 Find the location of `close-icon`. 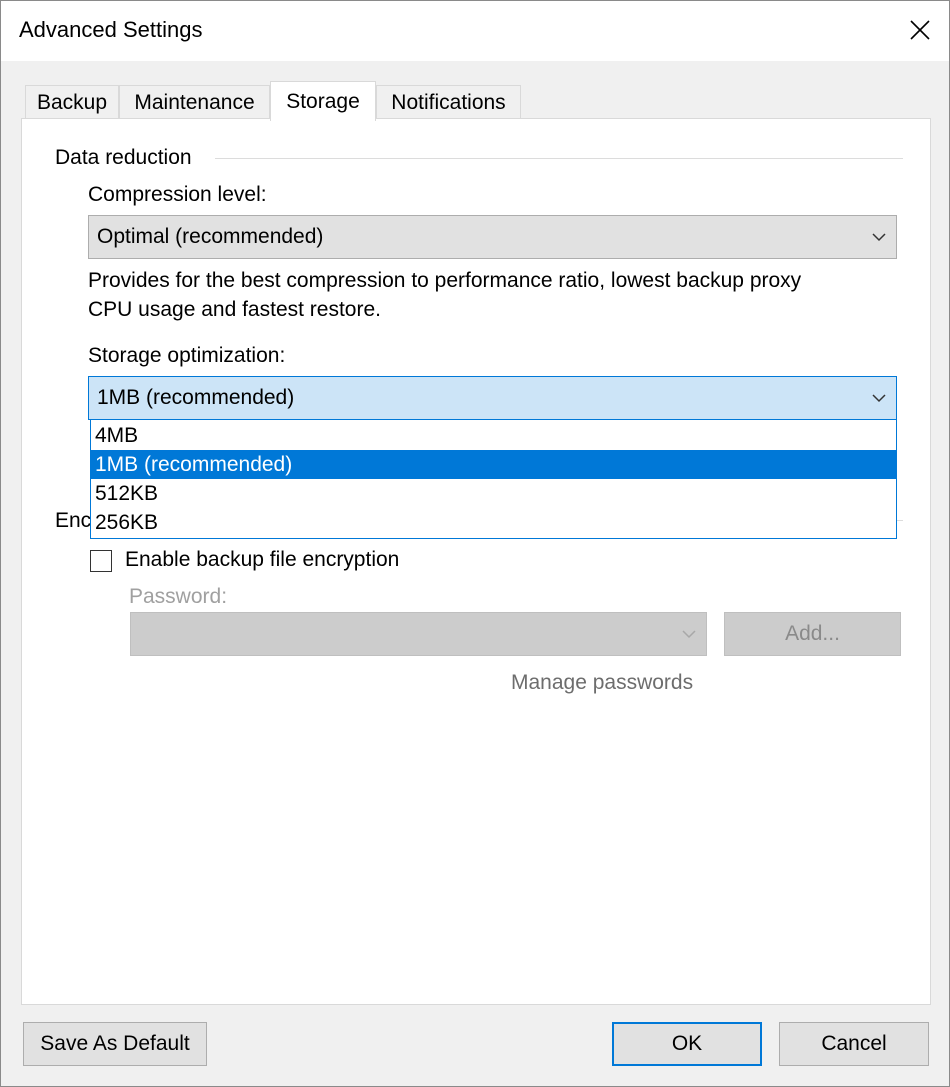

close-icon is located at coordinates (920, 30).